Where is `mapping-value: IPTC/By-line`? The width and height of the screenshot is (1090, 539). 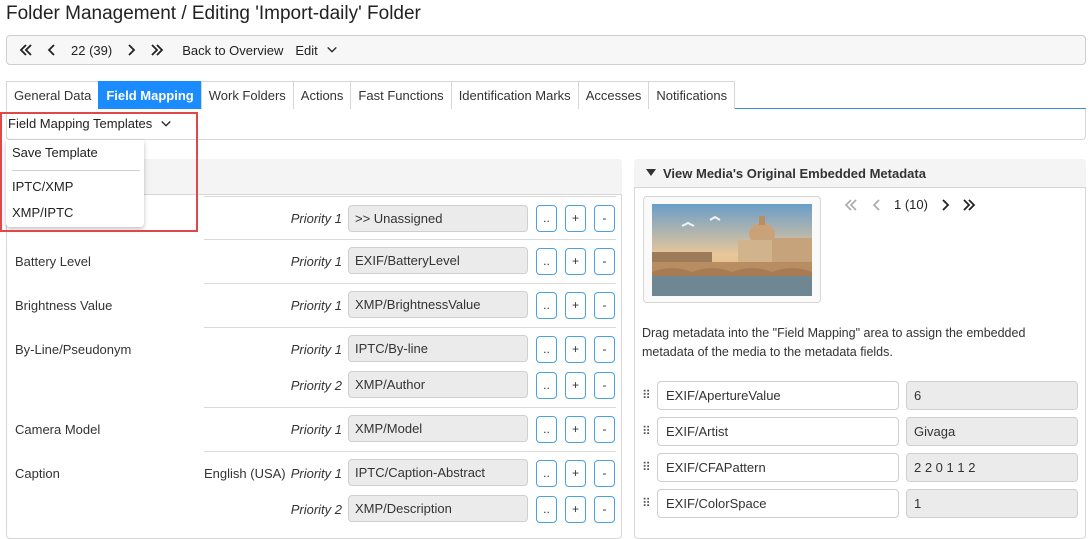
mapping-value: IPTC/By-line is located at coordinates (438, 348).